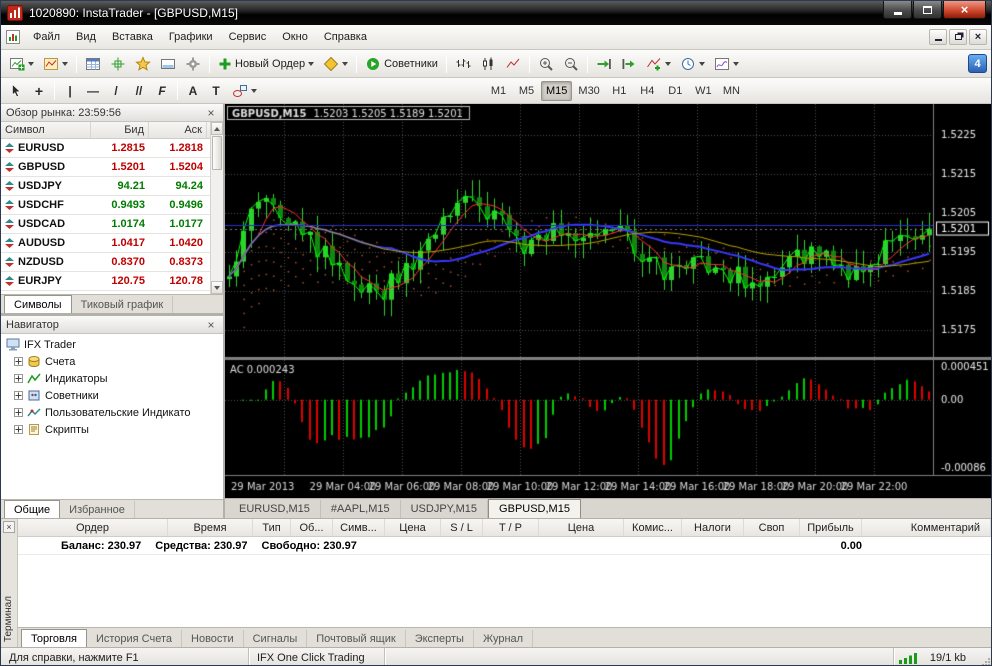 The height and width of the screenshot is (666, 992). I want to click on indicators-button, so click(658, 64).